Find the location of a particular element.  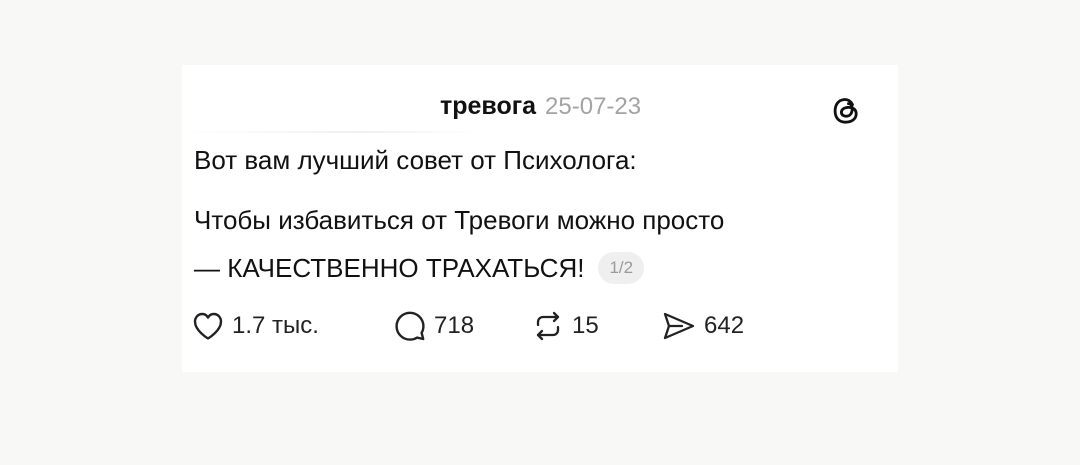

threads-logo-icon is located at coordinates (846, 111).